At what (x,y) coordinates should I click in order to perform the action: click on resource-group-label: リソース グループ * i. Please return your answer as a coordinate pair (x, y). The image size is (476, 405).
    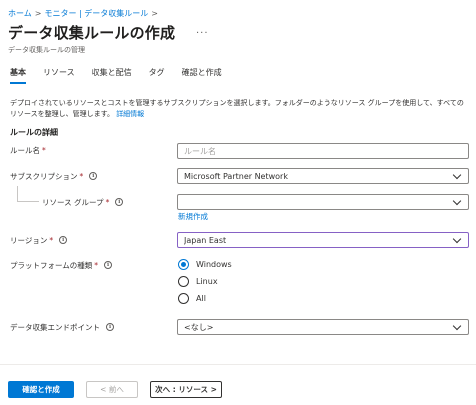
    Looking at the image, I should click on (83, 202).